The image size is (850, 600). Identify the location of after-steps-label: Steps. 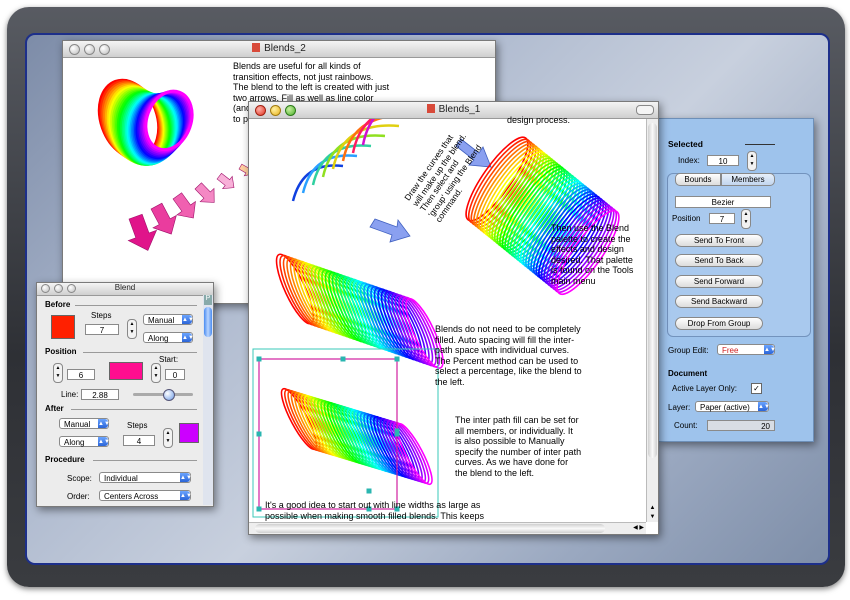
(137, 425).